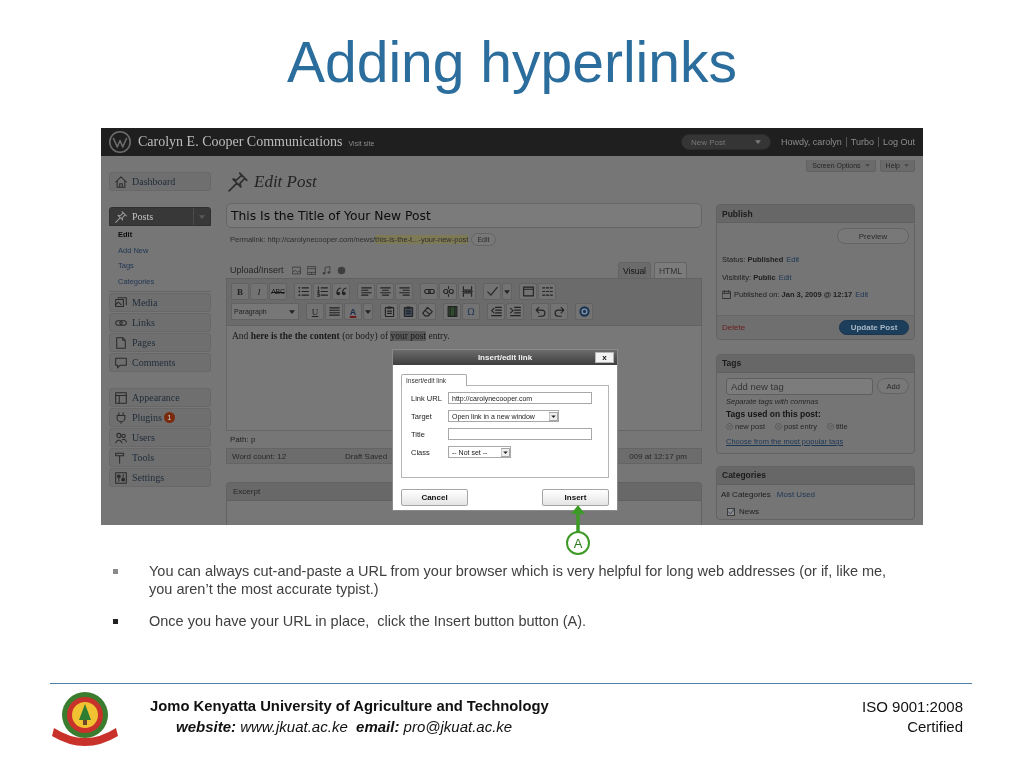 The width and height of the screenshot is (1024, 768). What do you see at coordinates (749, 511) in the screenshot?
I see `category-label: News` at bounding box center [749, 511].